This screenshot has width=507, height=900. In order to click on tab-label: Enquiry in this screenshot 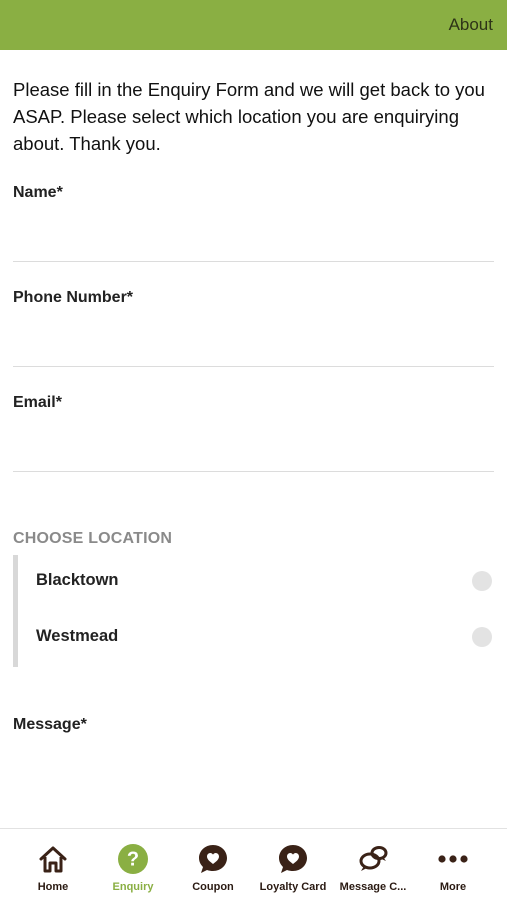, I will do `click(133, 887)`.